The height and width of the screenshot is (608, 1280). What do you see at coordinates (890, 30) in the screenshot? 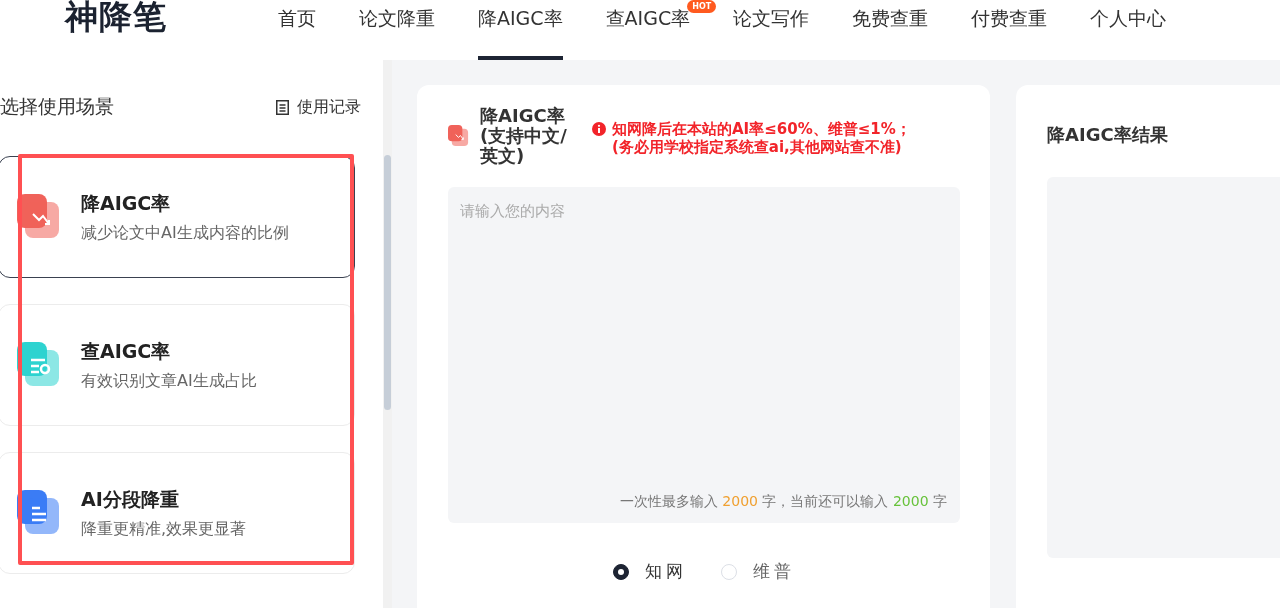
I see `nav-tab: 免费查重` at bounding box center [890, 30].